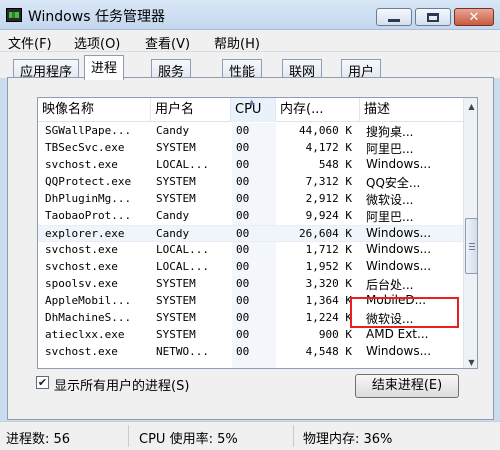  What do you see at coordinates (85, 233) in the screenshot?
I see `process-name: explorer.exe` at bounding box center [85, 233].